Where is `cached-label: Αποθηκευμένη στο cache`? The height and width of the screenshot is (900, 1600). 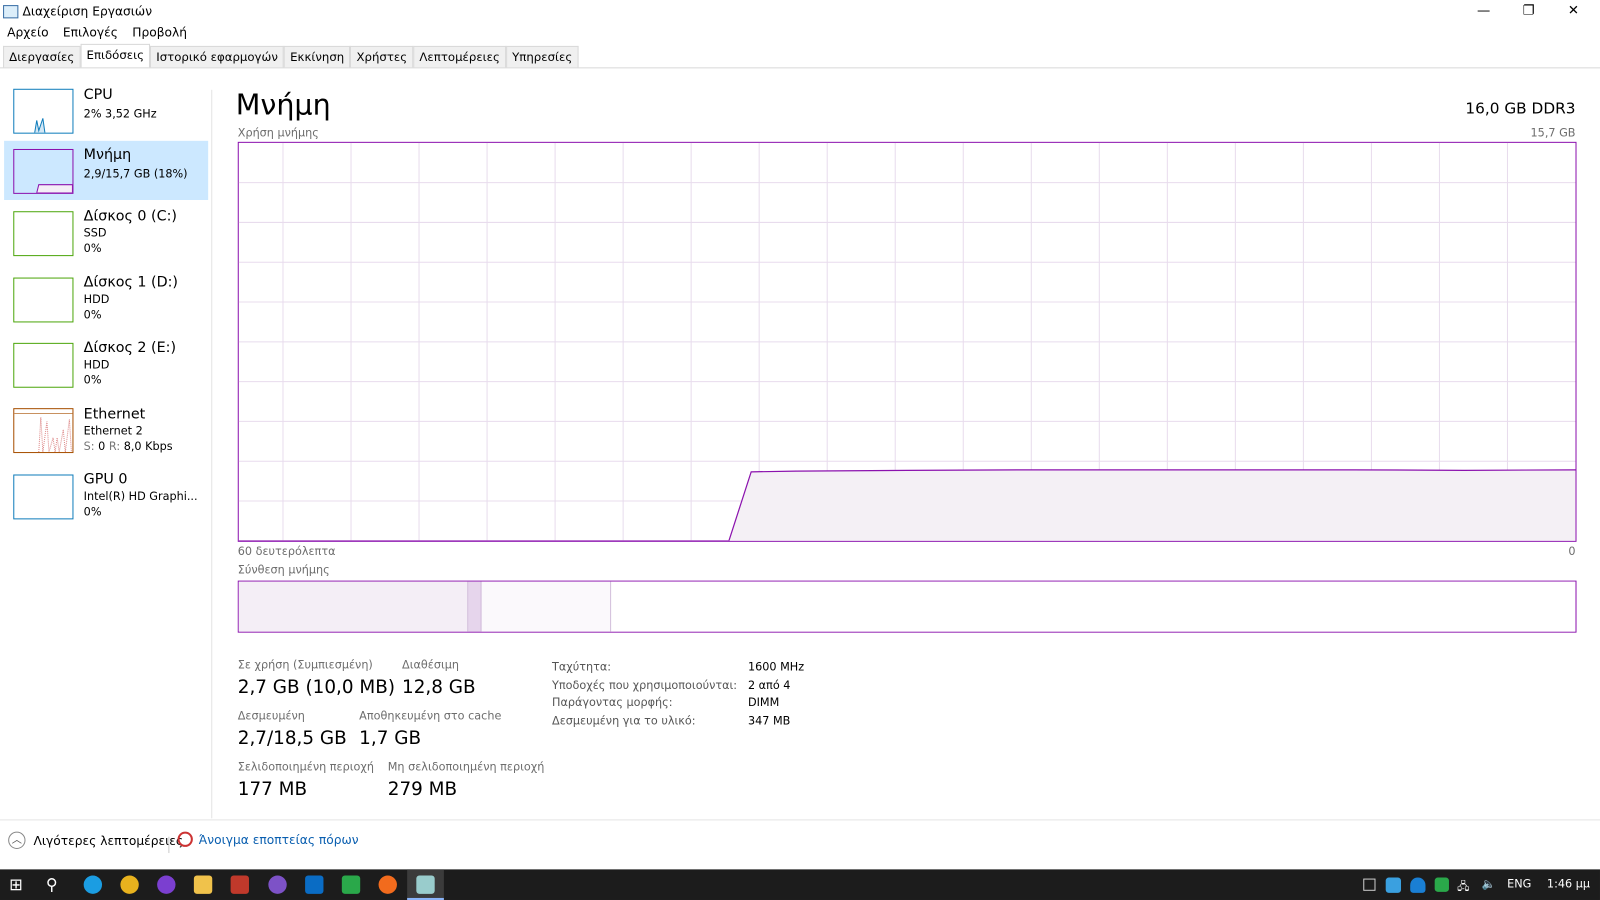 cached-label: Αποθηκευμένη στο cache is located at coordinates (430, 716).